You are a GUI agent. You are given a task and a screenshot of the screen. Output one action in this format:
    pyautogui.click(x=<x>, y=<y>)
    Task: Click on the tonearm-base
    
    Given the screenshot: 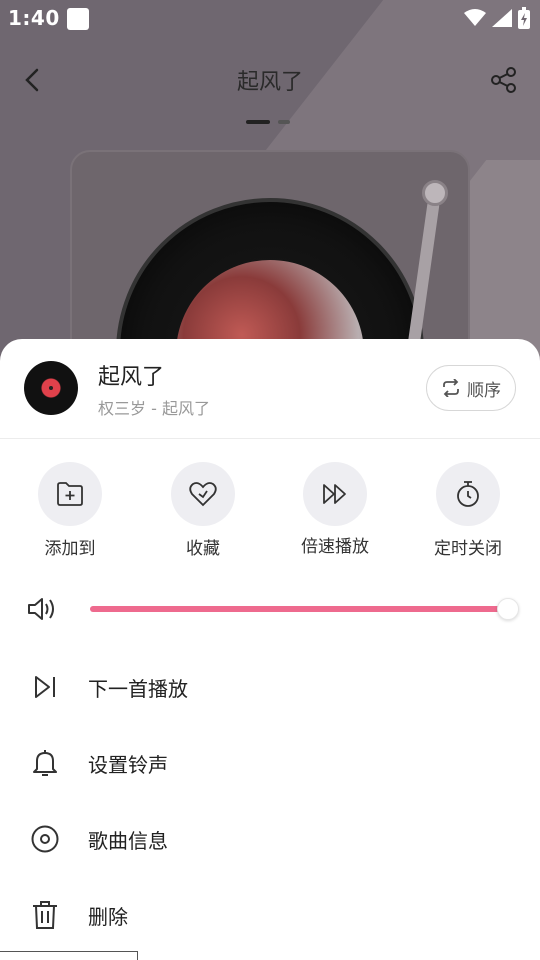 What is the action you would take?
    pyautogui.click(x=435, y=193)
    